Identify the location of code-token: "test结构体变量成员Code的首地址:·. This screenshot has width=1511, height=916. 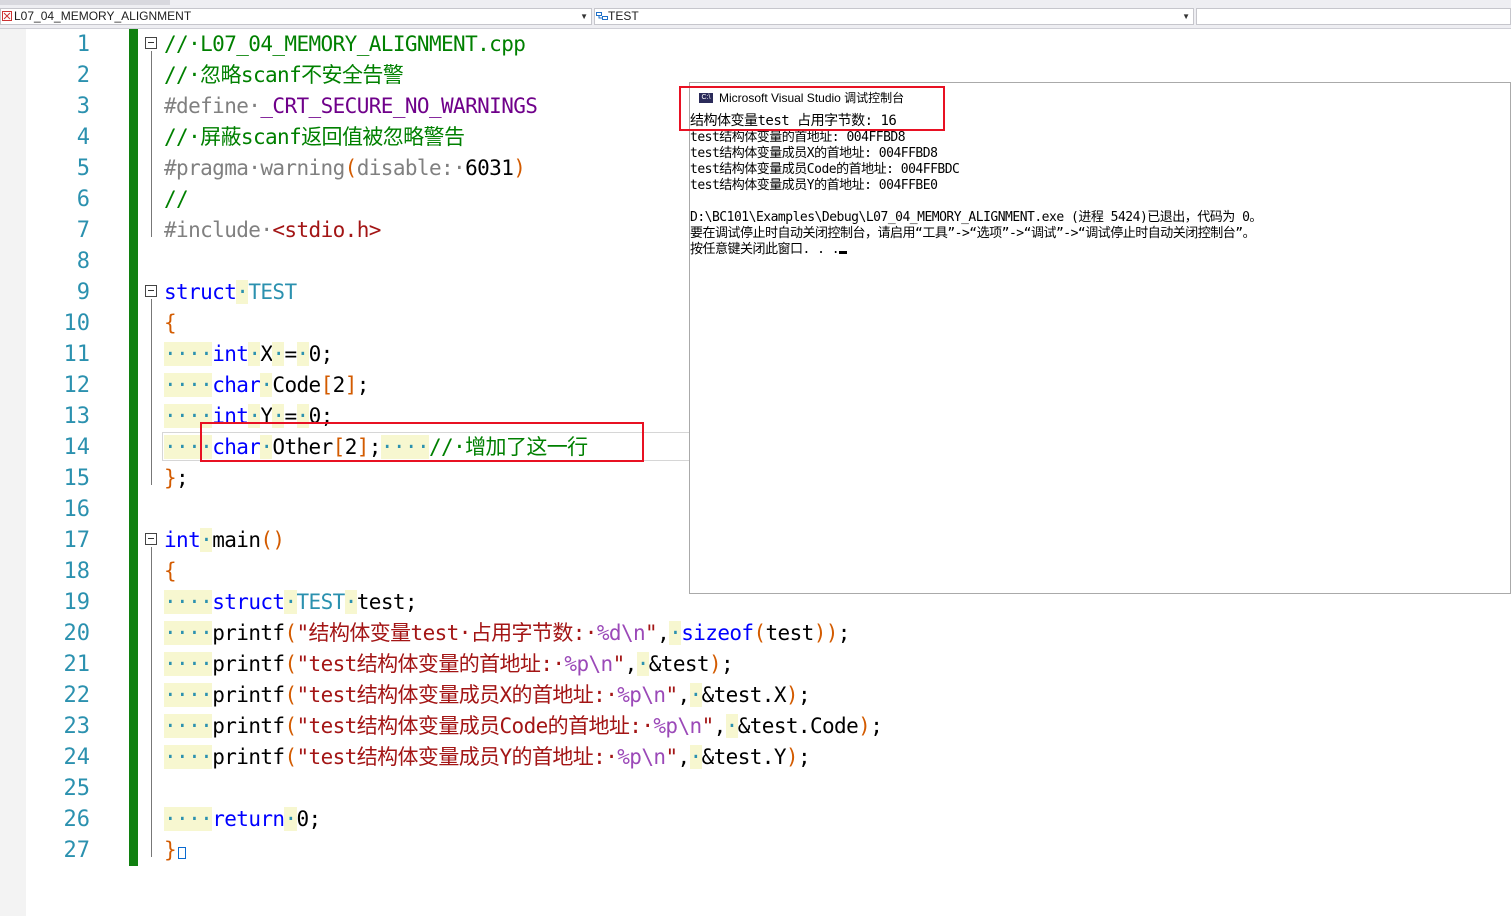
(475, 726).